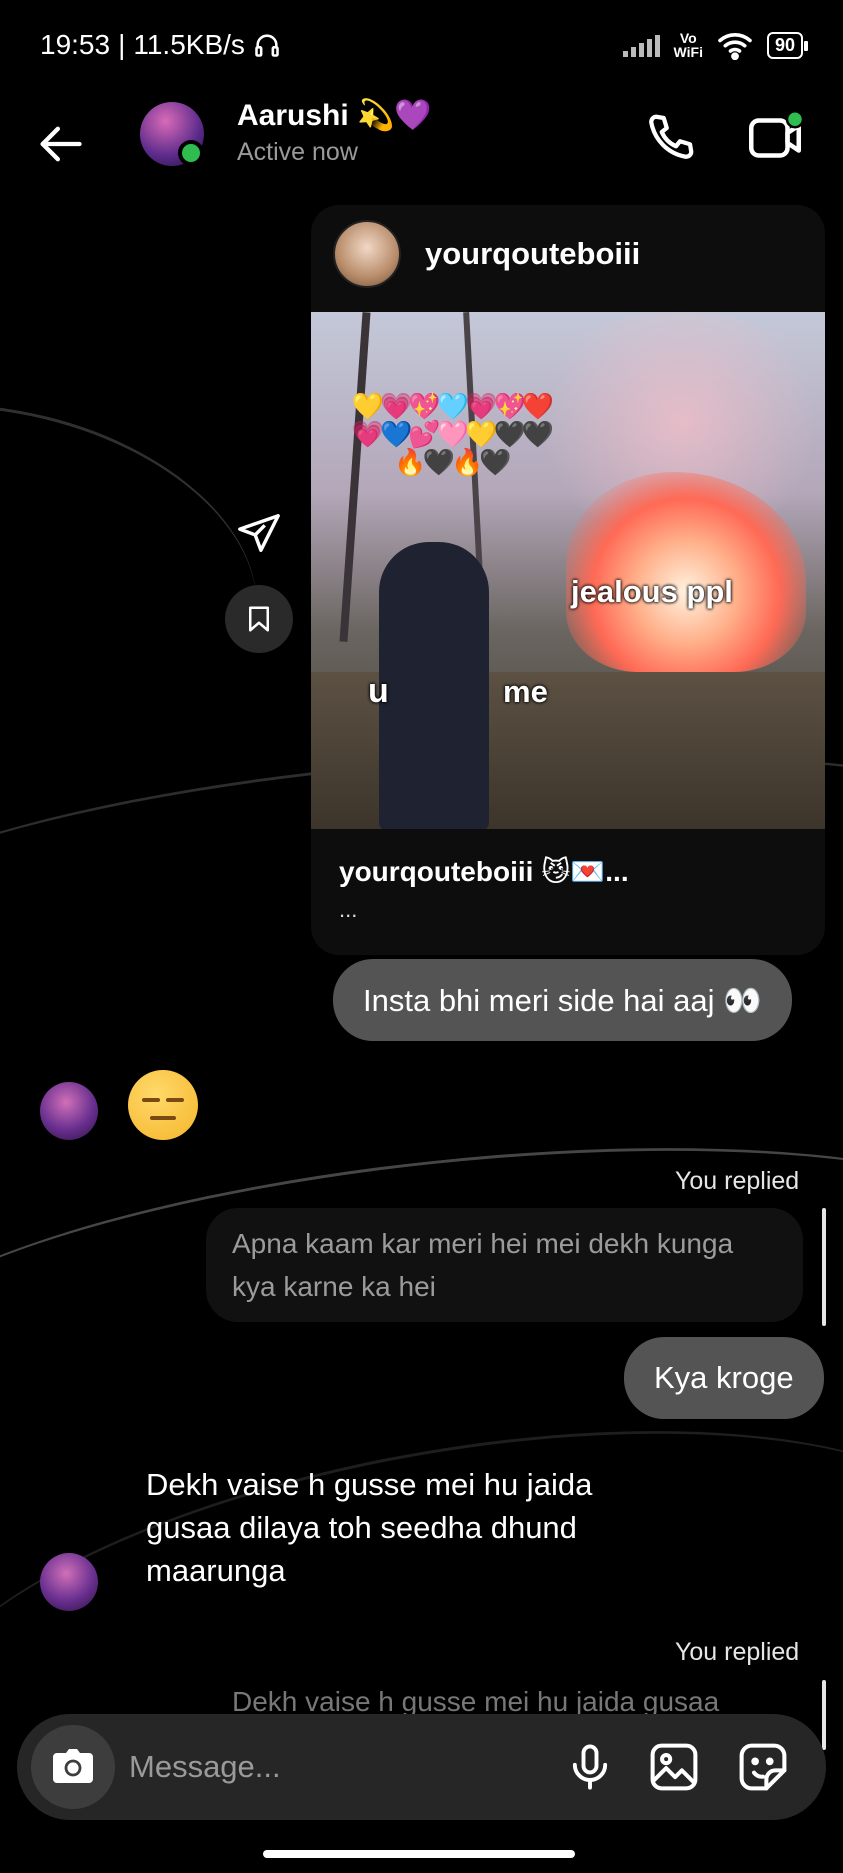 The width and height of the screenshot is (843, 1873). What do you see at coordinates (787, 45) in the screenshot?
I see `battery-indicator: 90` at bounding box center [787, 45].